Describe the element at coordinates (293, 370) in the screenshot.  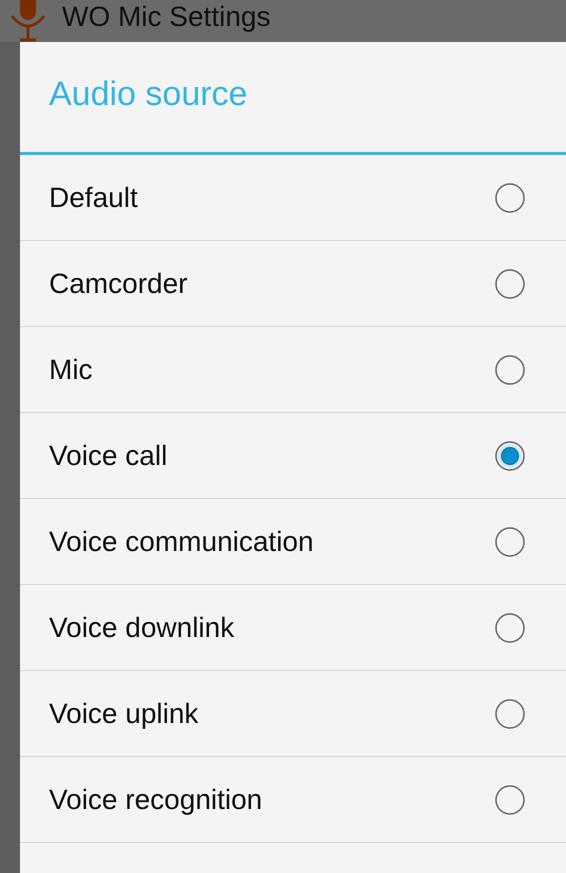
I see `option-row: Mic` at that location.